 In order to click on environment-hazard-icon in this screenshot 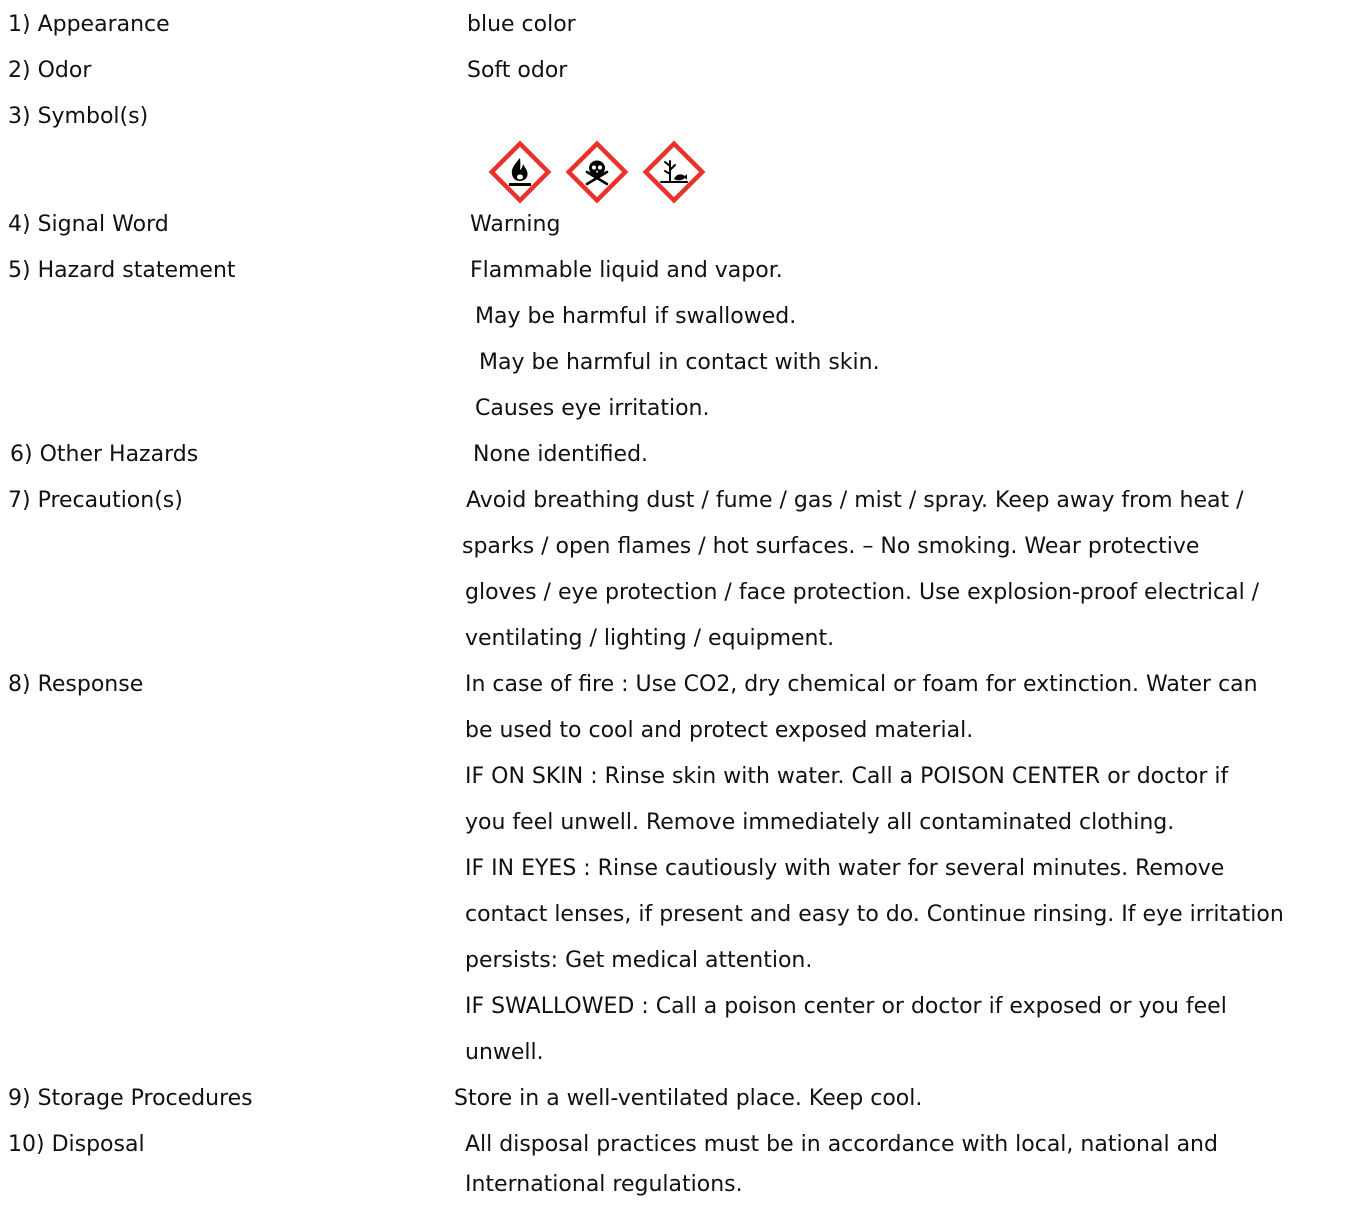, I will do `click(674, 172)`.